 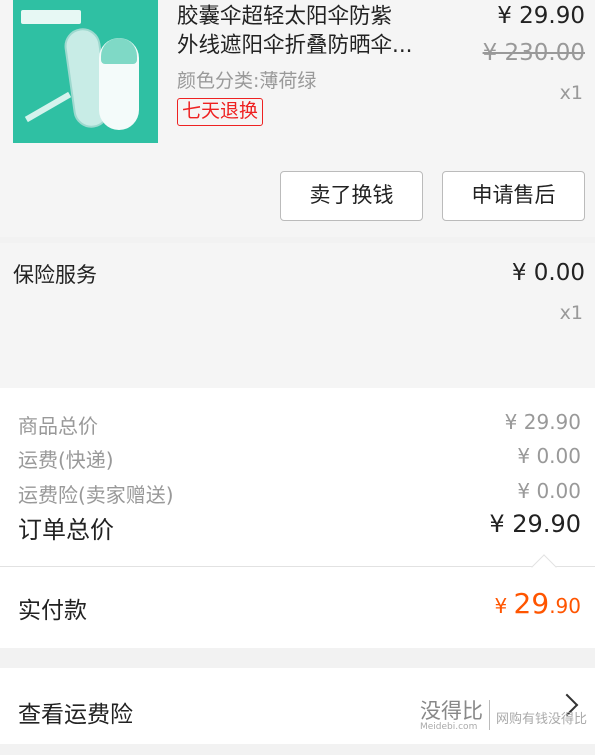 I want to click on payment-integer: 29, so click(x=531, y=603).